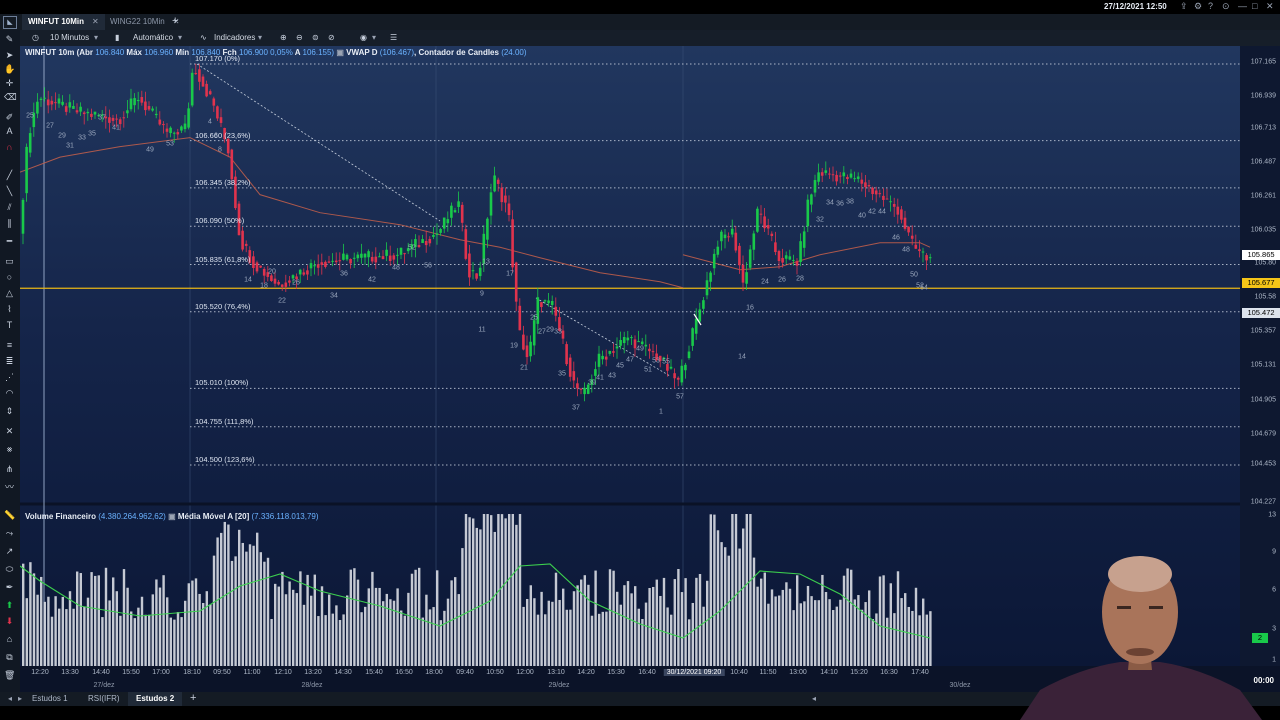  Describe the element at coordinates (153, 38) in the screenshot. I see `mode-select: Automático` at that location.